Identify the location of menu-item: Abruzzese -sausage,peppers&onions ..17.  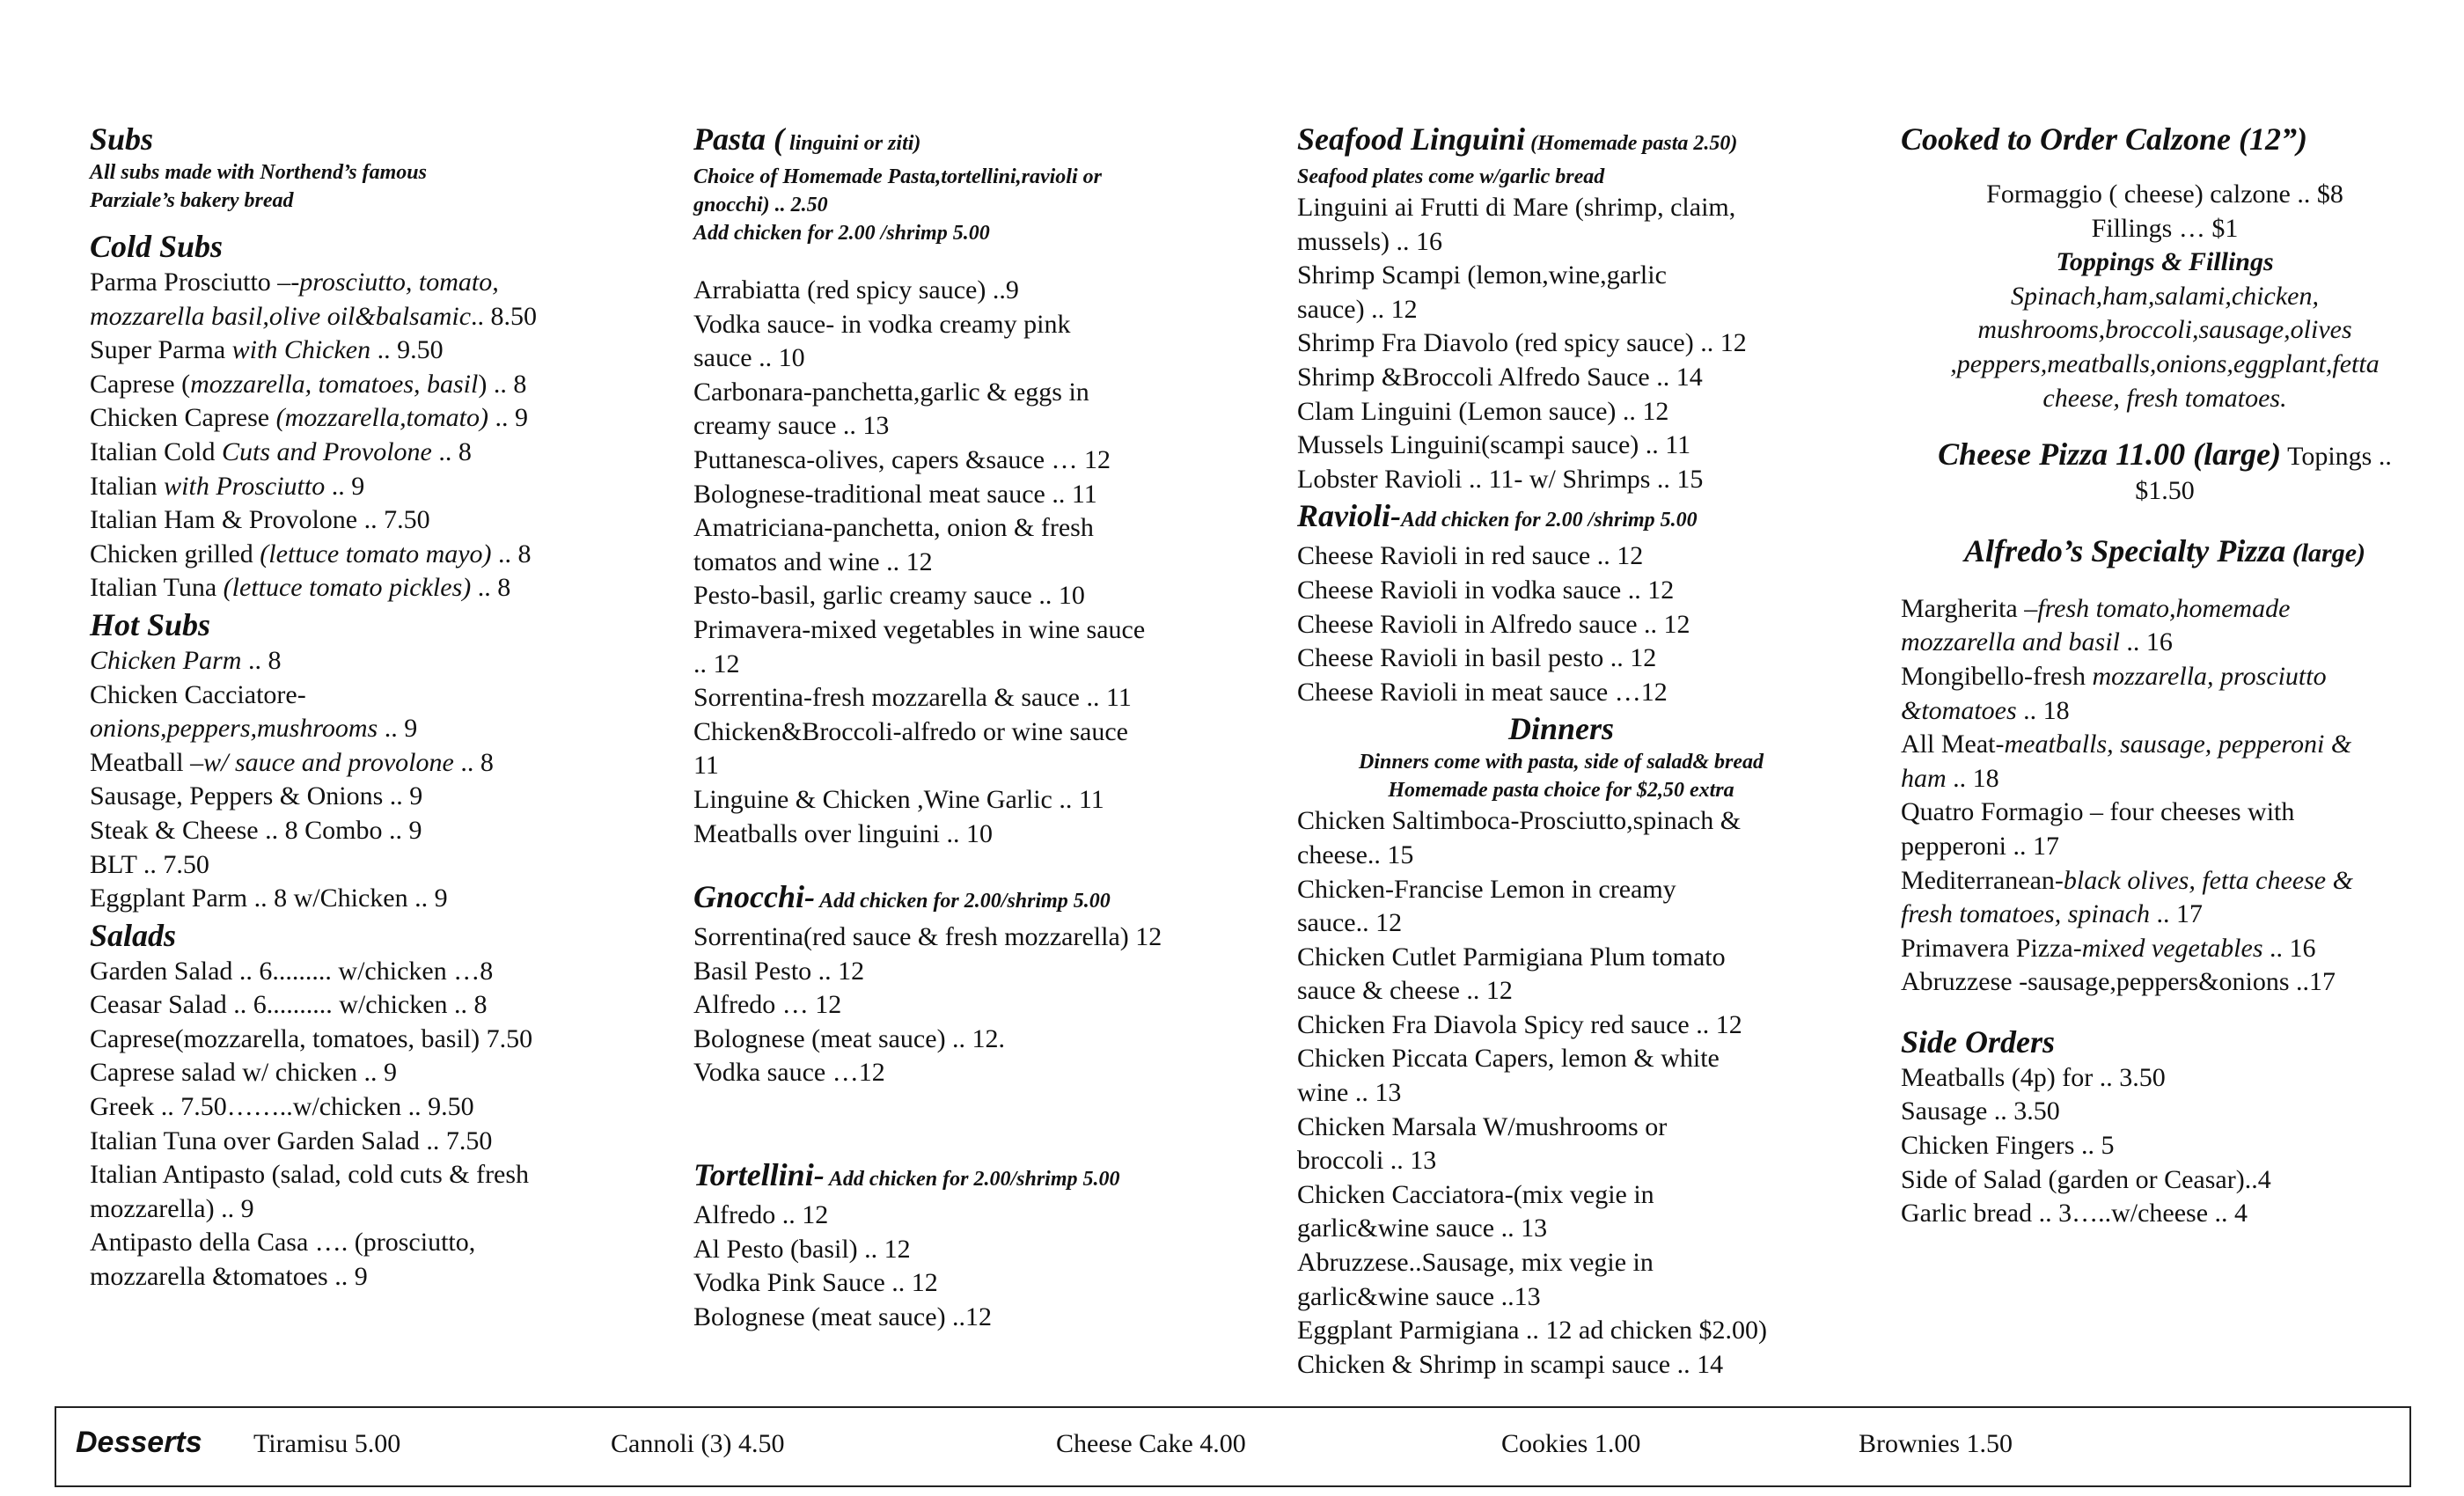
(2119, 982).